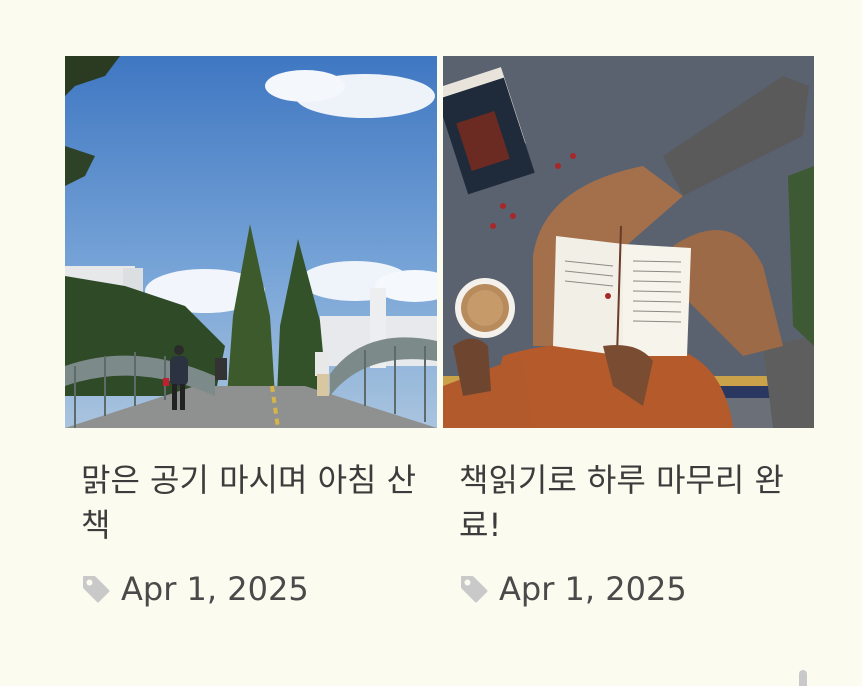 The image size is (862, 686). I want to click on post-title: 맑은 공기 마시며 아침 산책, so click(259, 503).